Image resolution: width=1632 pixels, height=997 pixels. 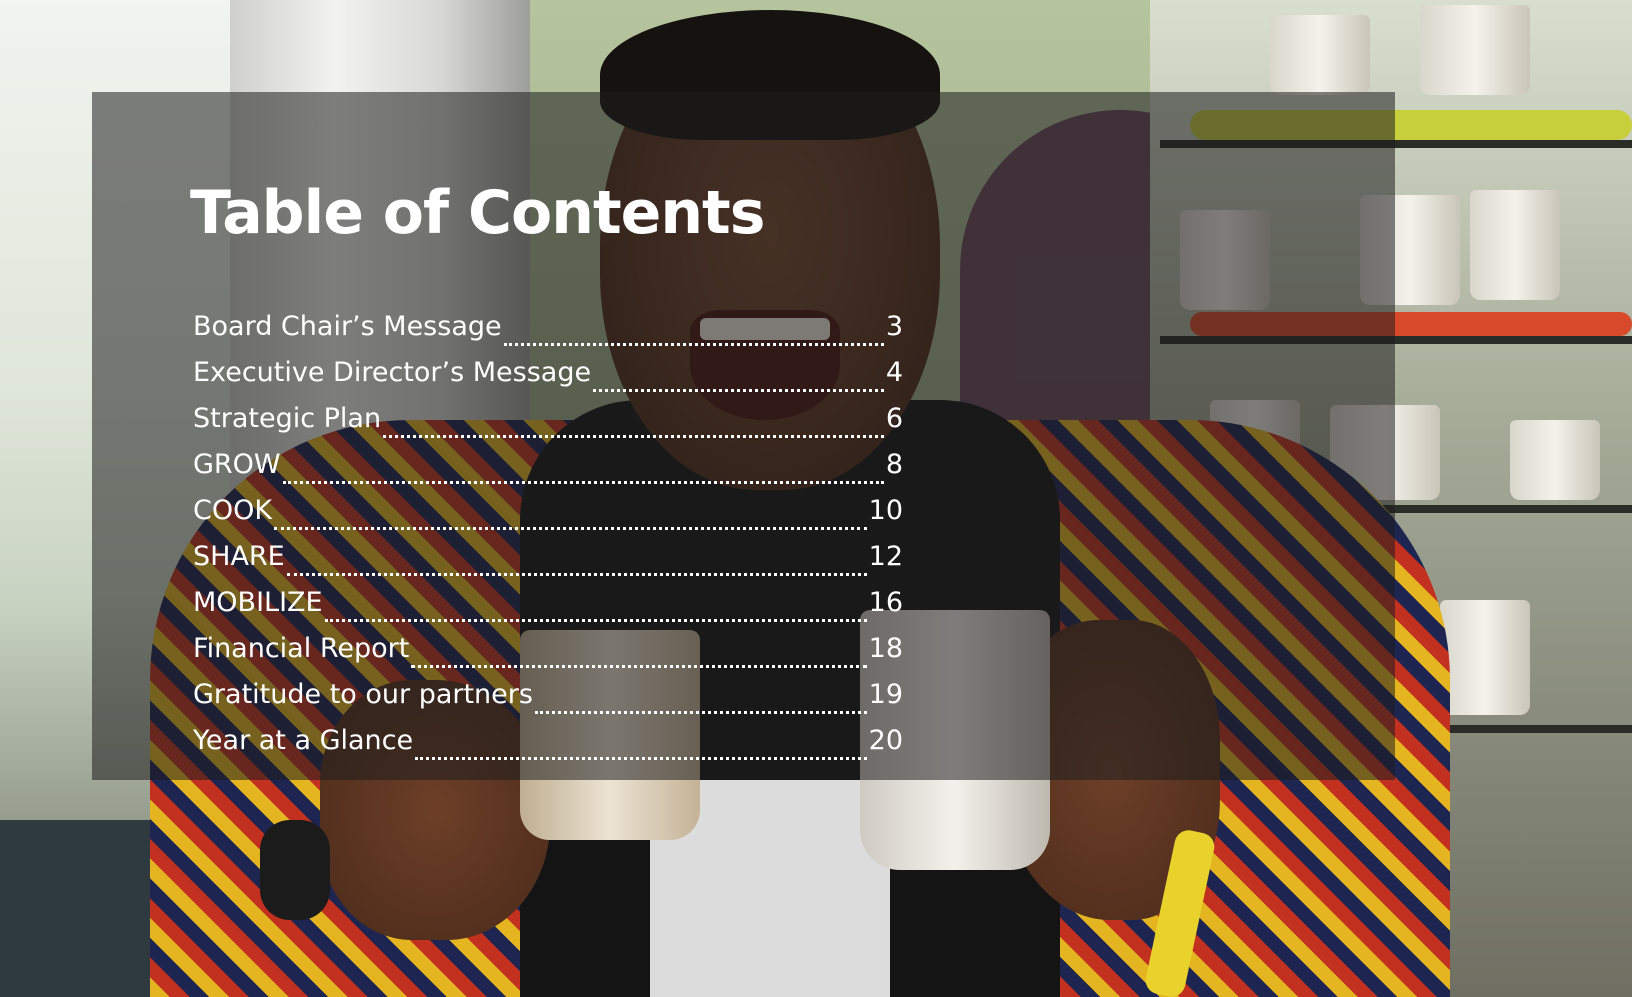 I want to click on toc-entry-page-number: 19, so click(x=885, y=694).